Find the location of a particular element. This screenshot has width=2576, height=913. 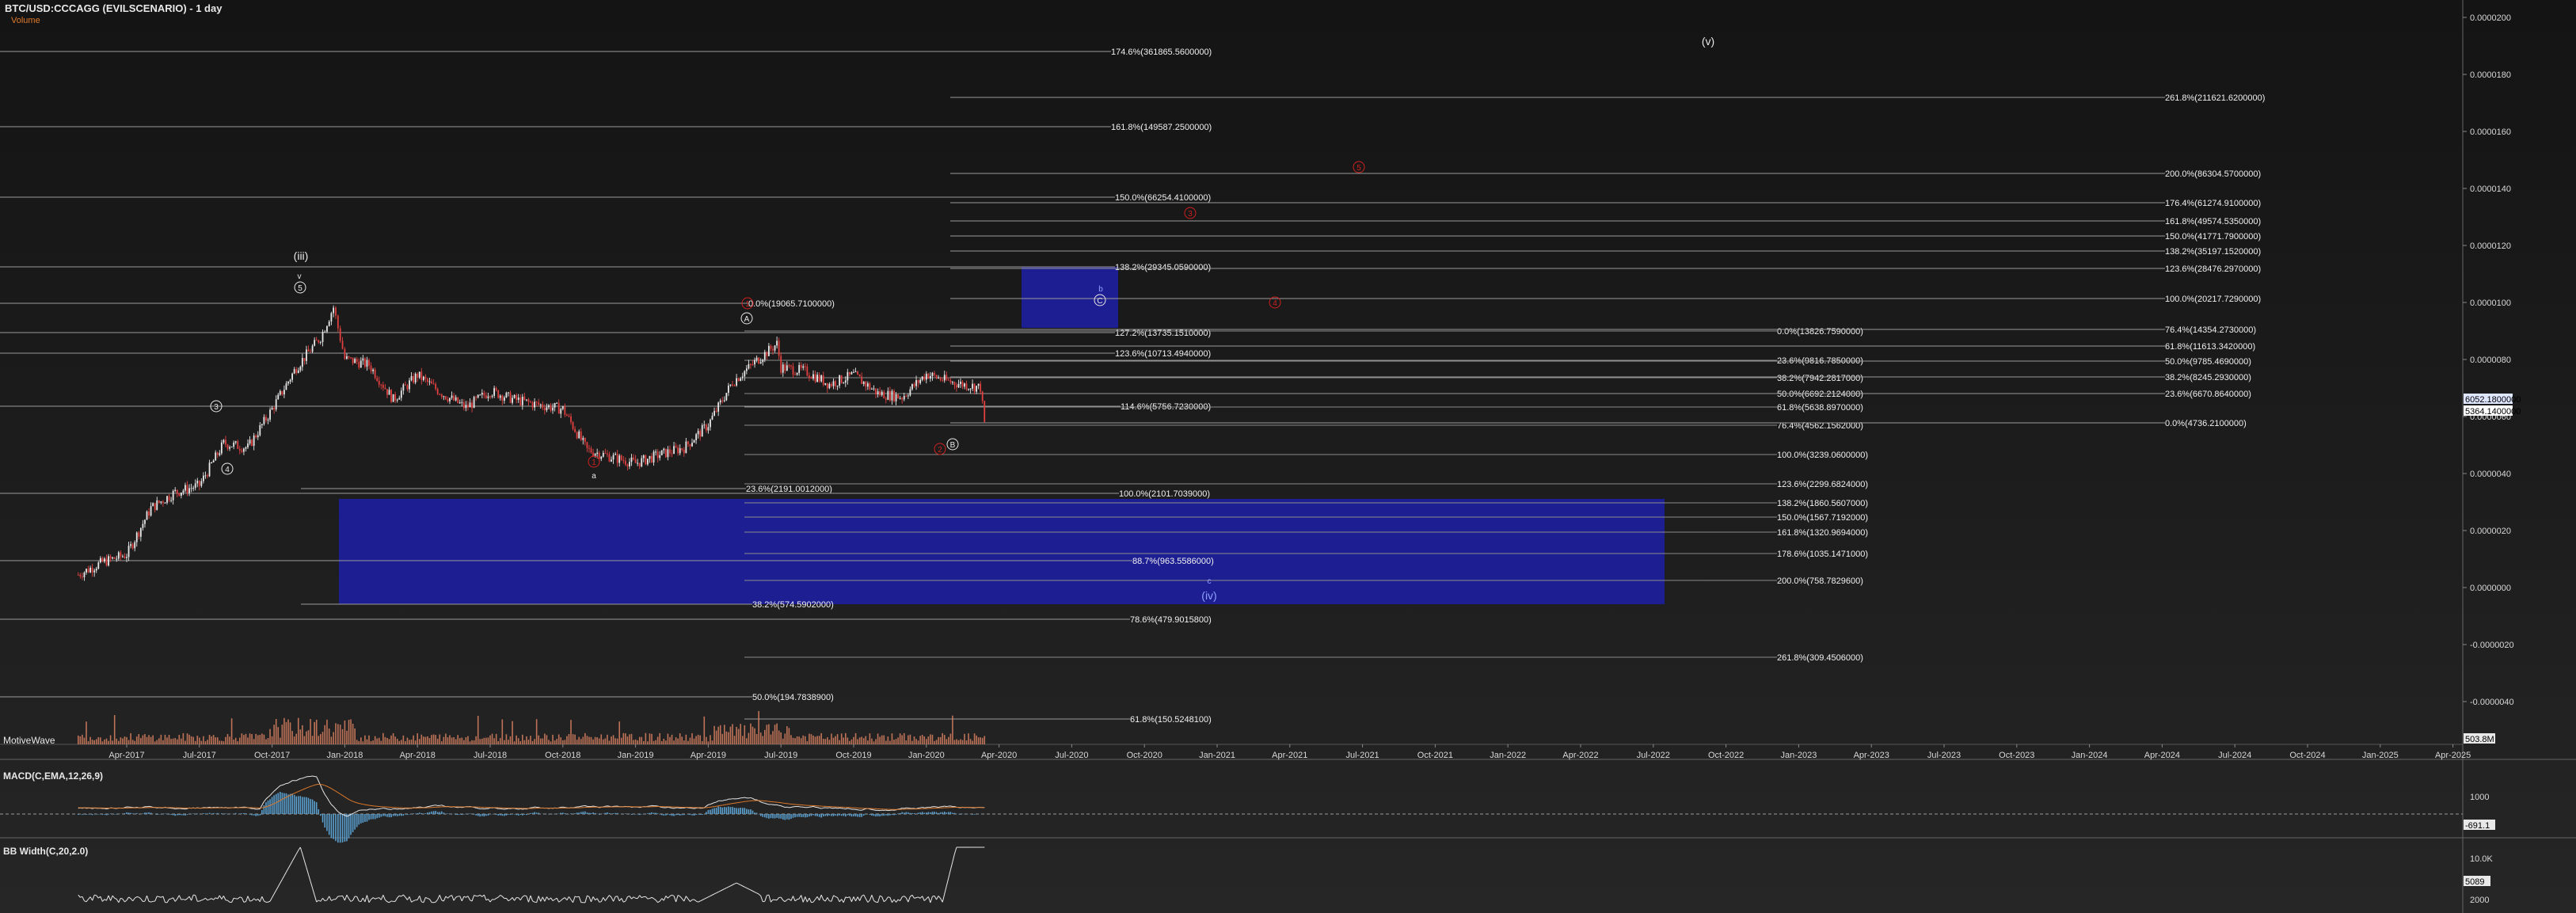

wave-label: 3 is located at coordinates (216, 407).